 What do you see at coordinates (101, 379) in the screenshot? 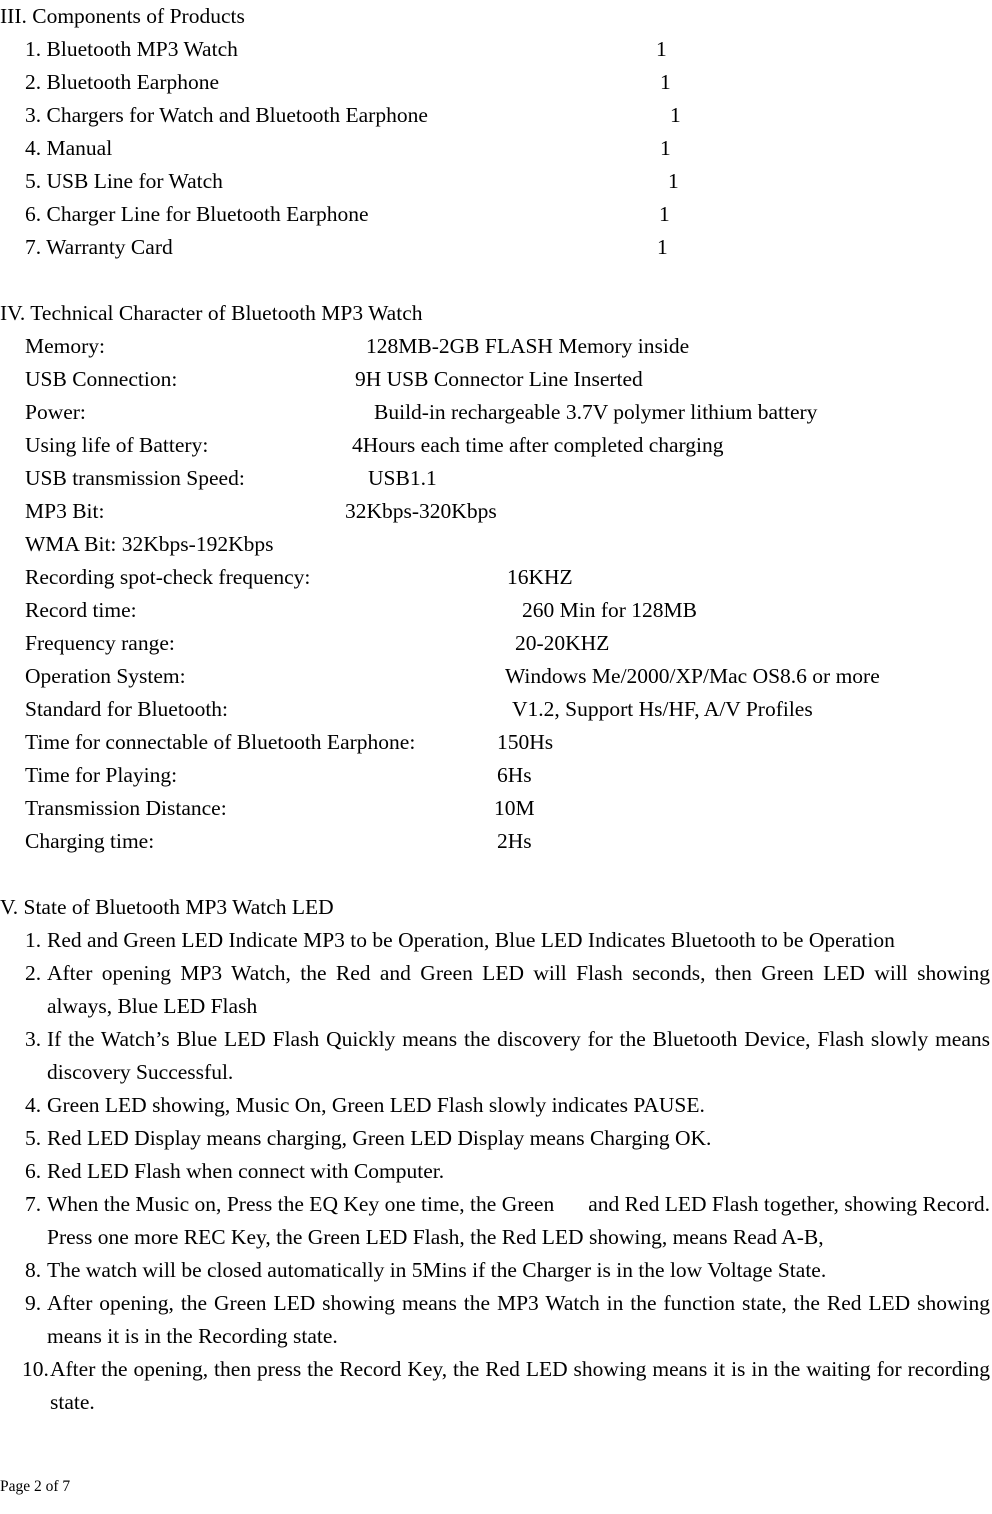
I see `spec-label: USB Connection:` at bounding box center [101, 379].